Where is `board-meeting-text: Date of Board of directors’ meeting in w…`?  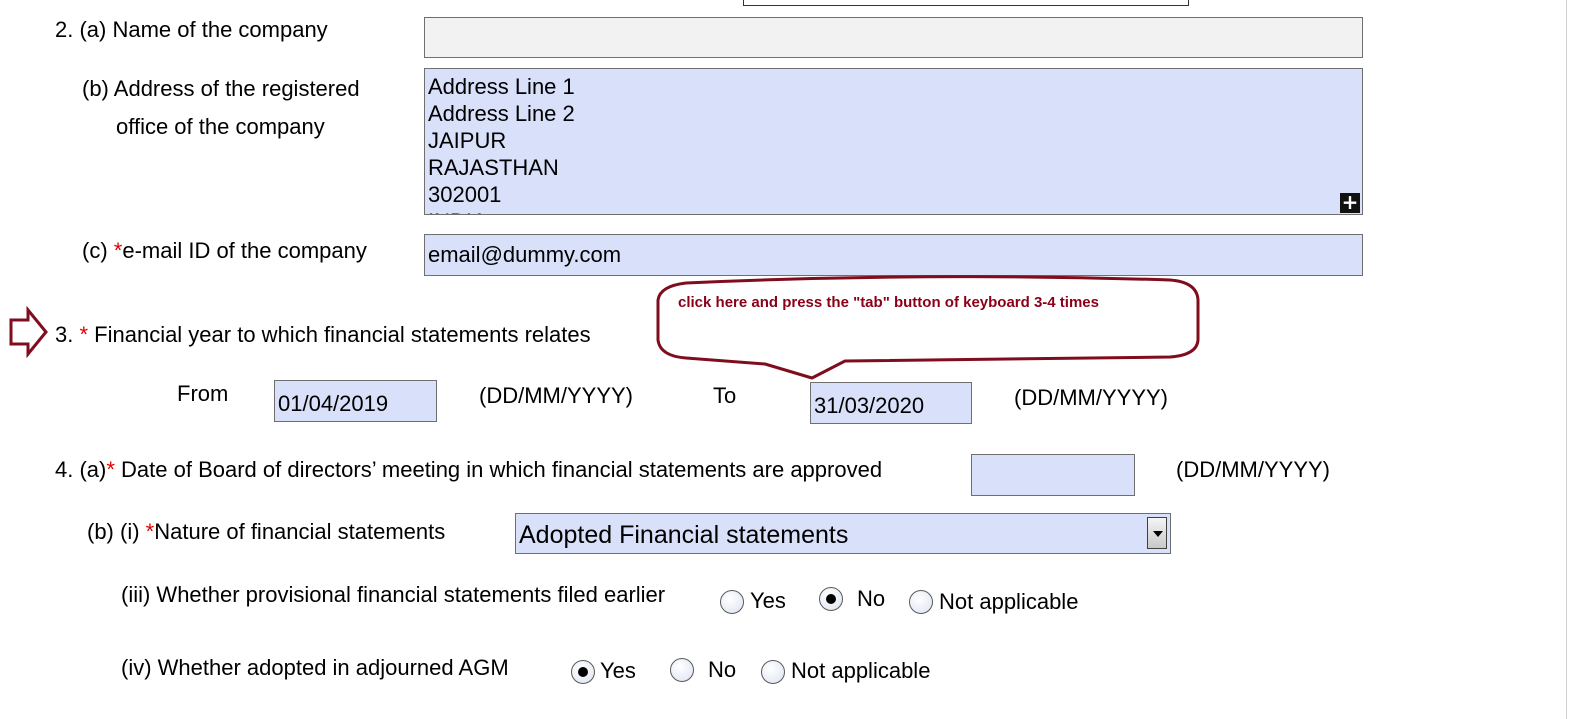 board-meeting-text: Date of Board of directors’ meeting in w… is located at coordinates (498, 469).